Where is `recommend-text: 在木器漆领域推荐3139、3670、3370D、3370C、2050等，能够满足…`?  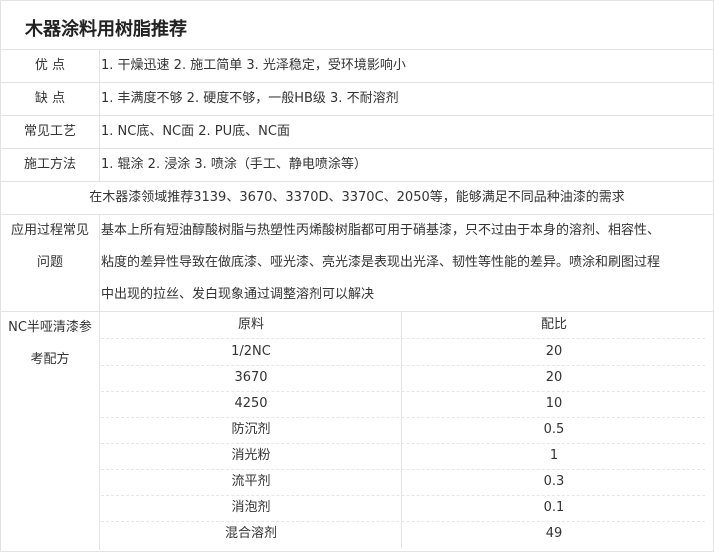 recommend-text: 在木器漆领域推荐3139、3670、3370D、3370C、2050等，能够满足… is located at coordinates (357, 197).